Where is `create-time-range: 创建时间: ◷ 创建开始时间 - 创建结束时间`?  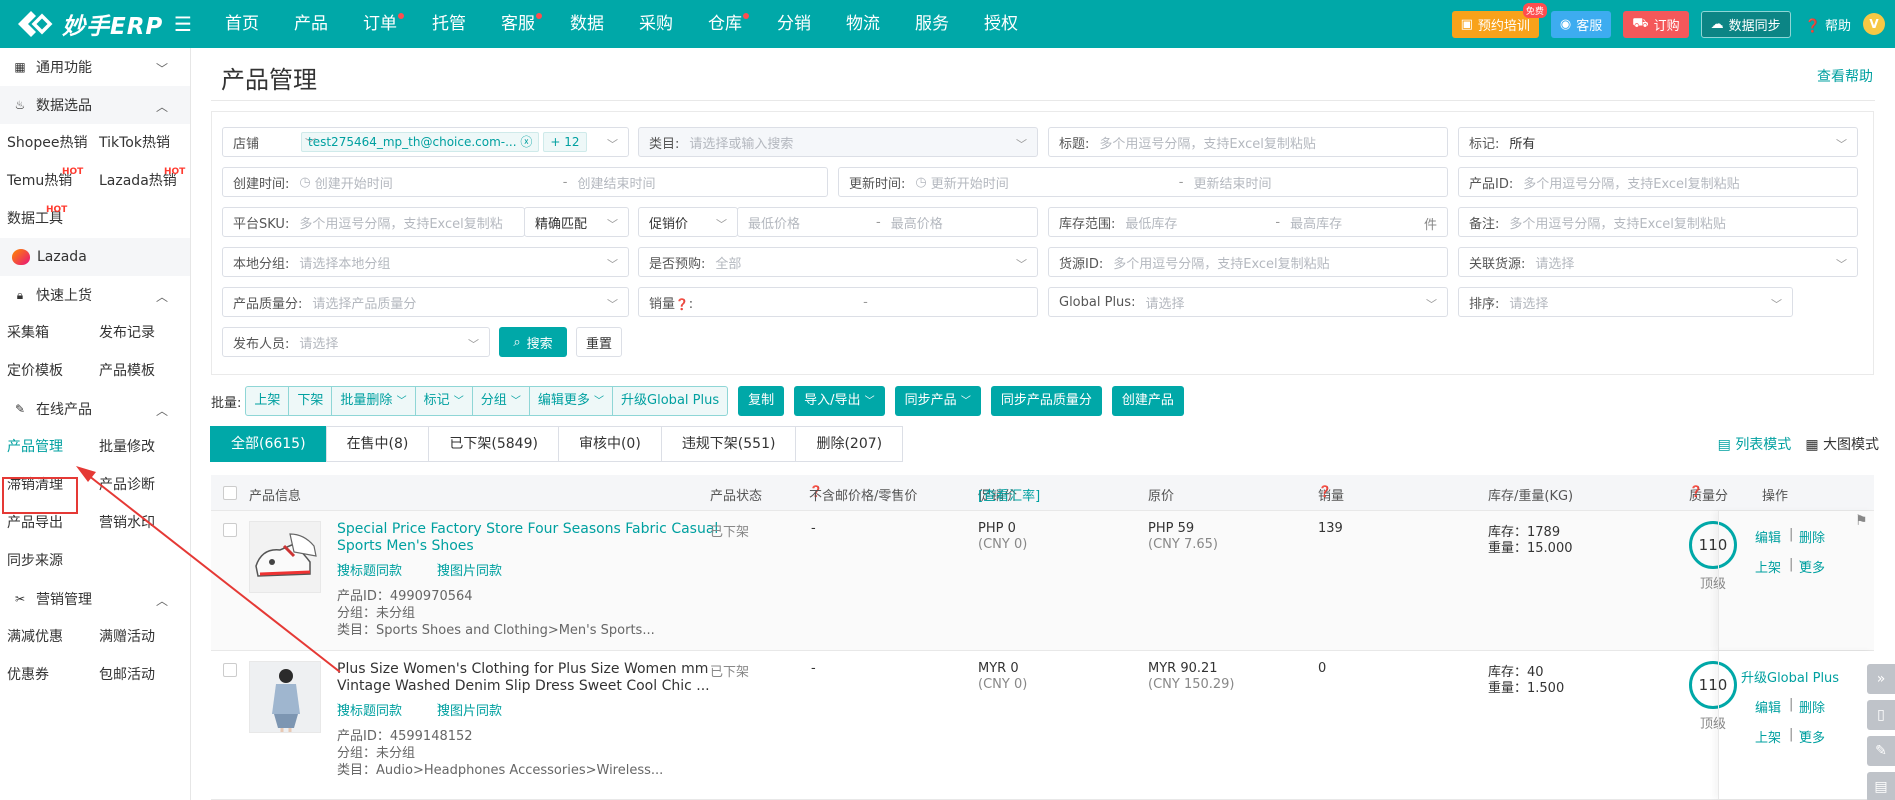
create-time-range: 创建时间: ◷ 创建开始时间 - 创建结束时间 is located at coordinates (525, 182).